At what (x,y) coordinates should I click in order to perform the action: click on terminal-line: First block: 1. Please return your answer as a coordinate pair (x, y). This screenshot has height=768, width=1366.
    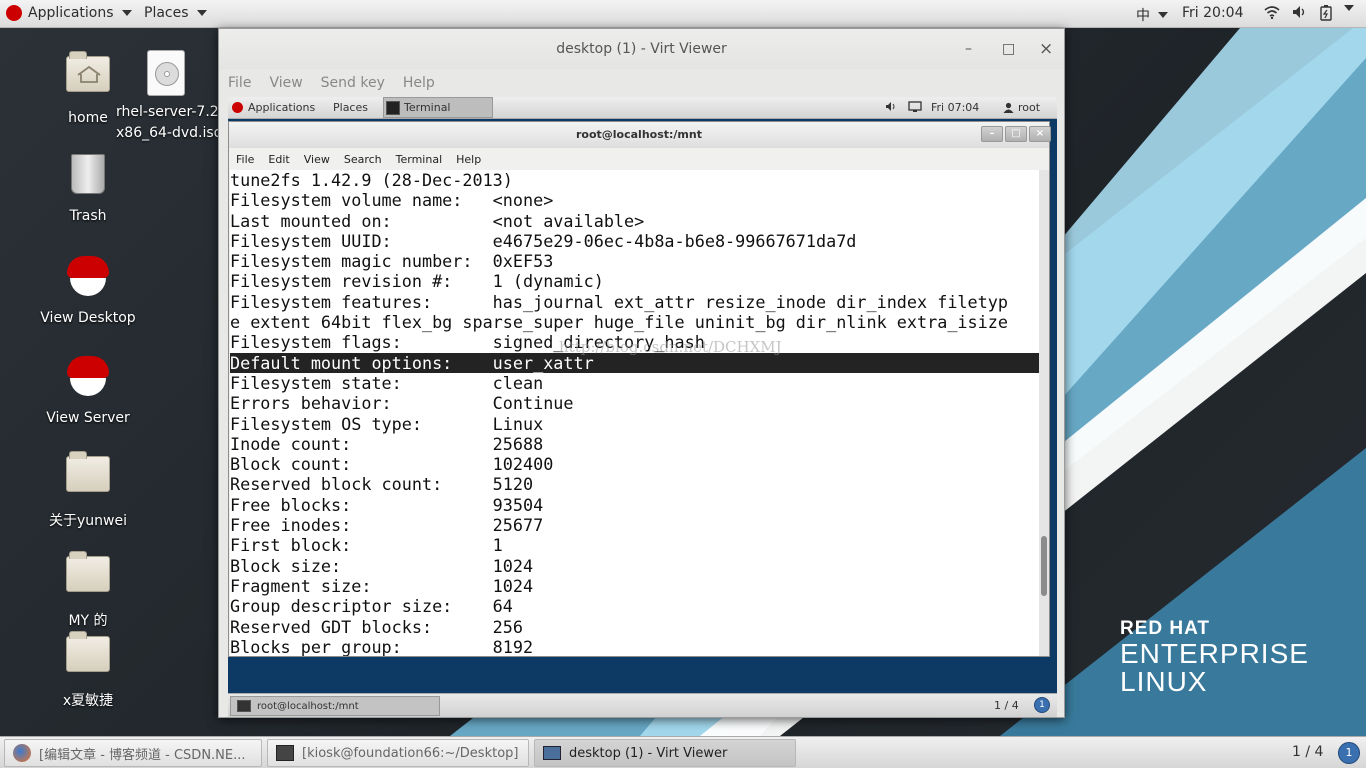
    Looking at the image, I should click on (366, 545).